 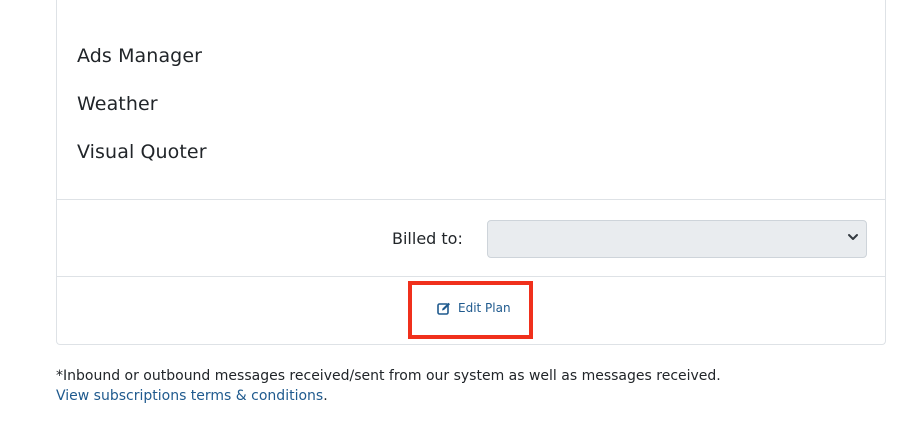 What do you see at coordinates (484, 308) in the screenshot?
I see `edit-plan-label: Edit Plan` at bounding box center [484, 308].